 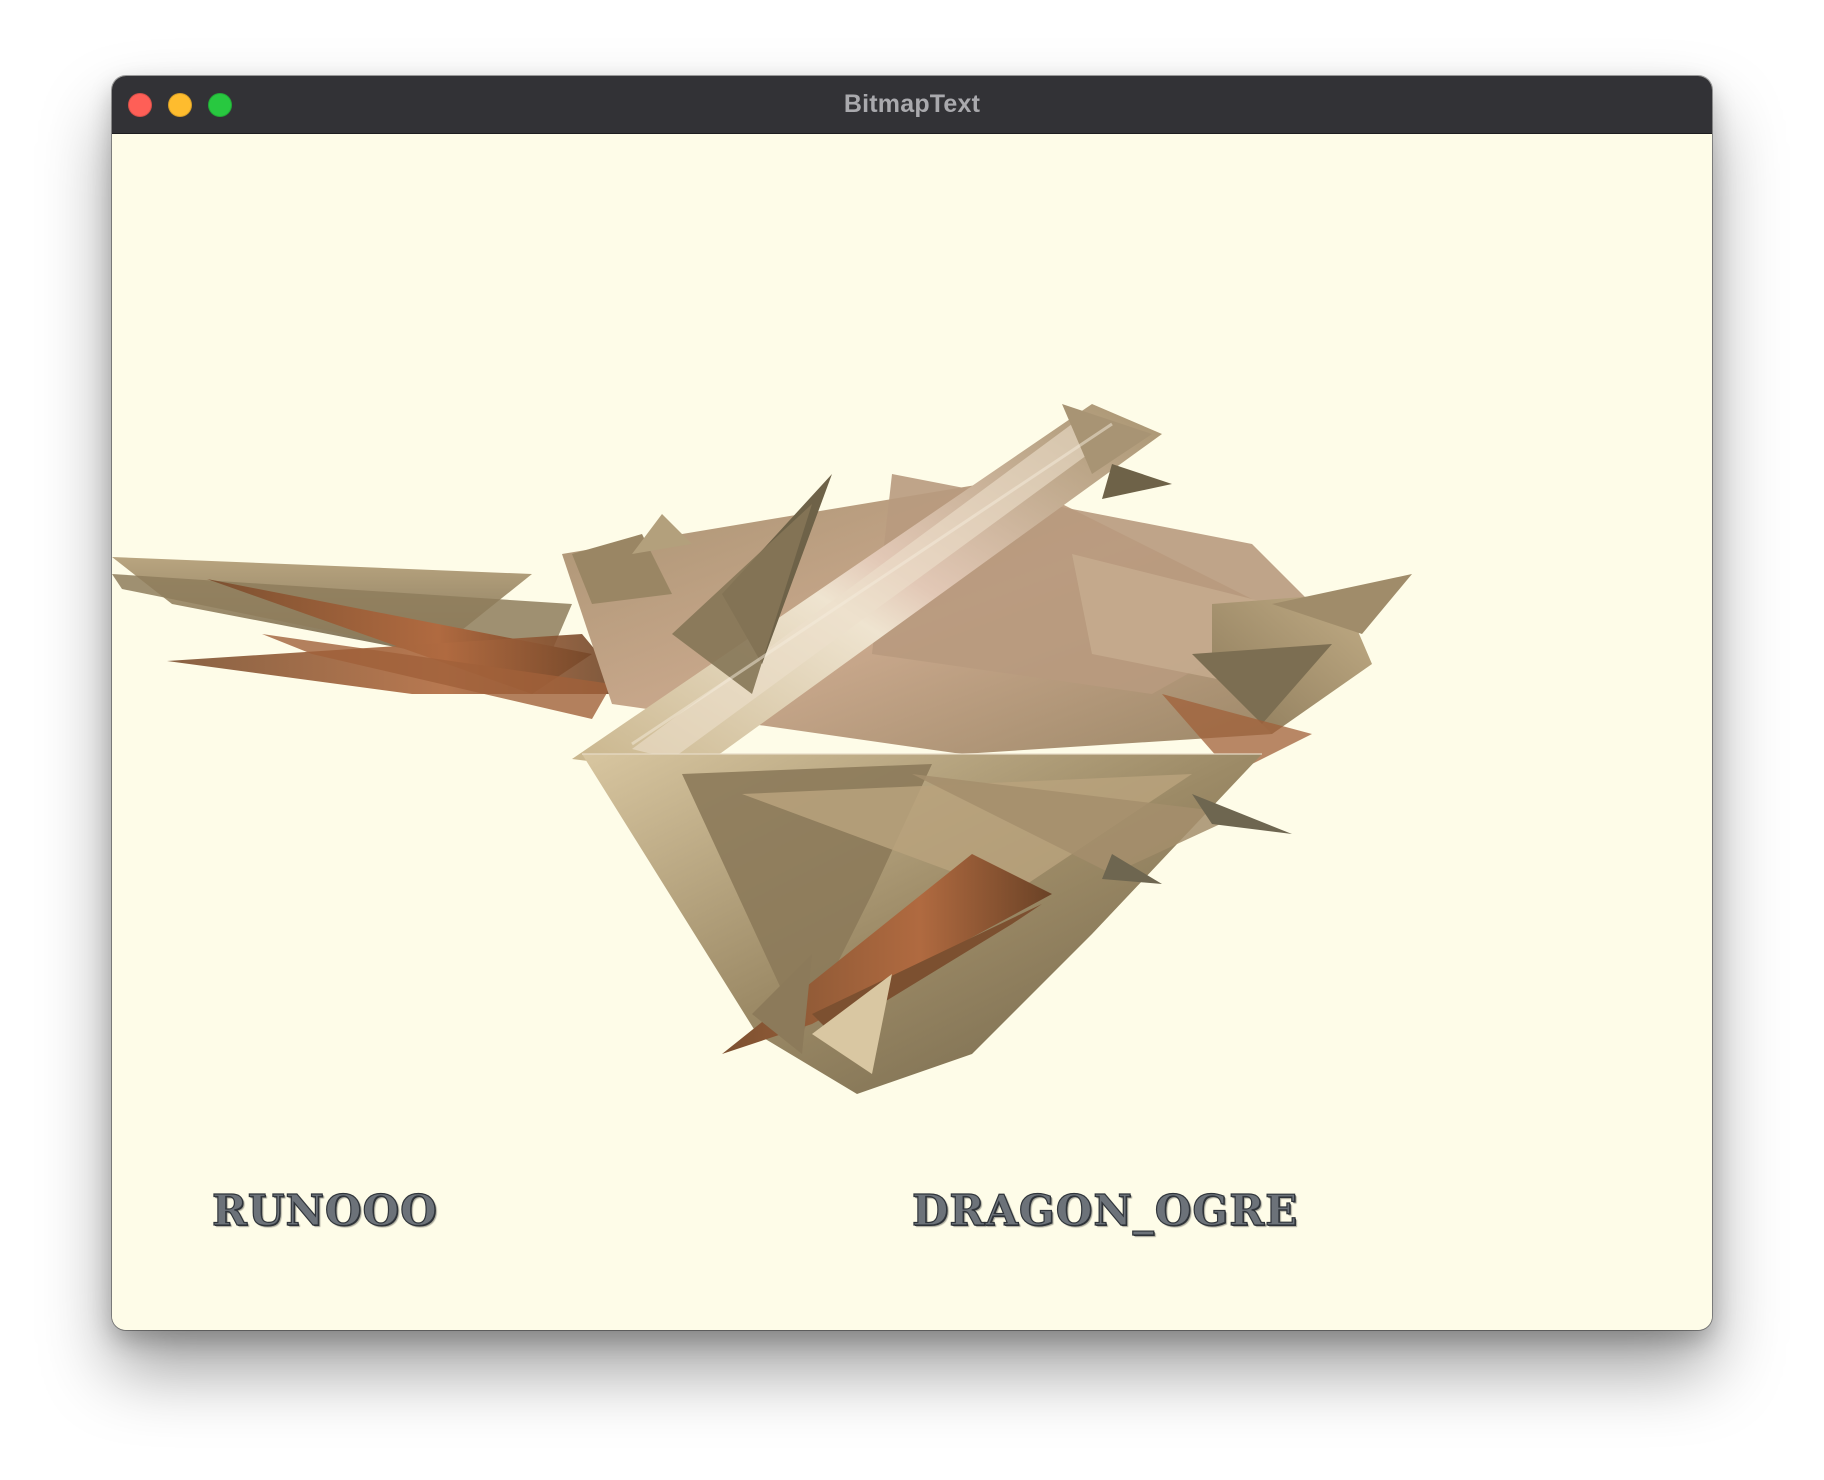 I want to click on title-bar: BitmapText, so click(x=912, y=105).